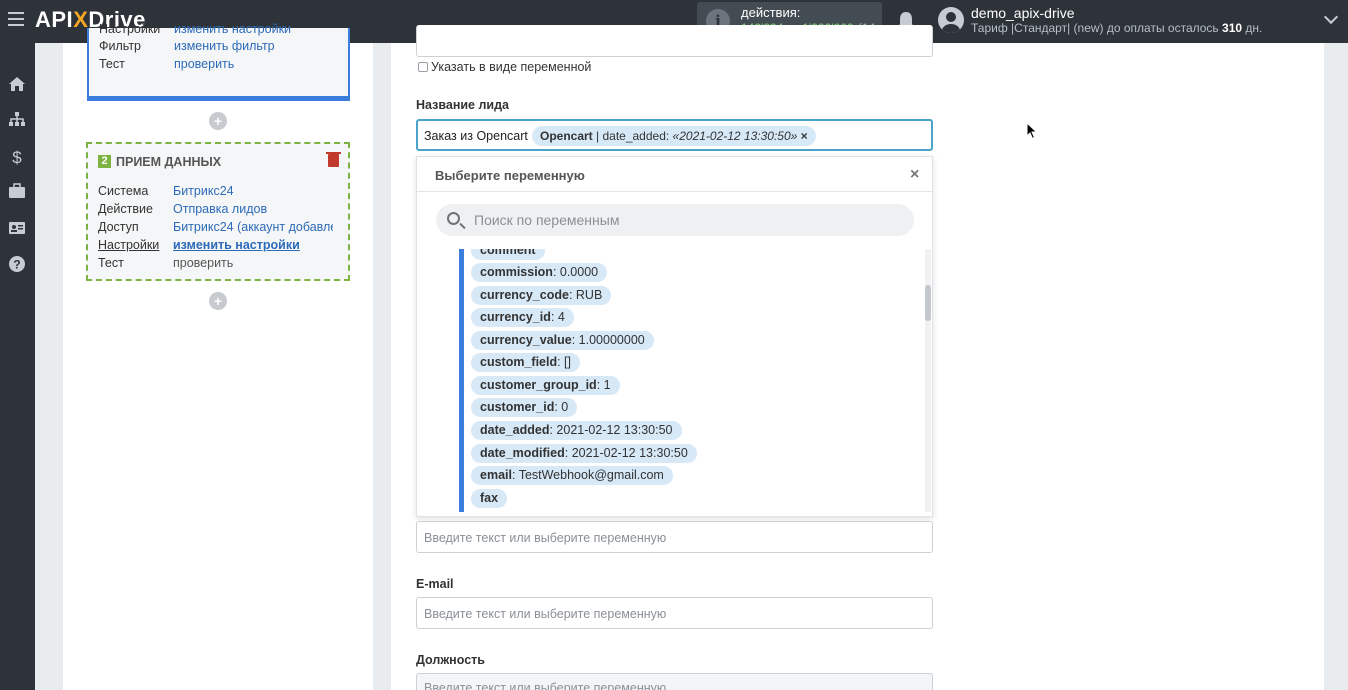  What do you see at coordinates (17, 230) in the screenshot?
I see `id-card-icon` at bounding box center [17, 230].